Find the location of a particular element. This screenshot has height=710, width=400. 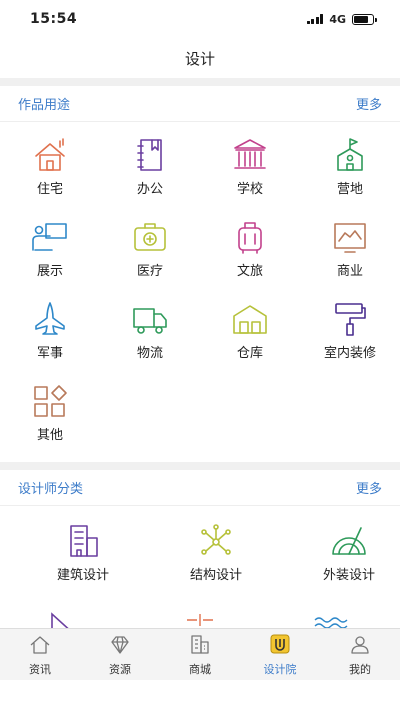

tab-label: 资源 is located at coordinates (120, 669).